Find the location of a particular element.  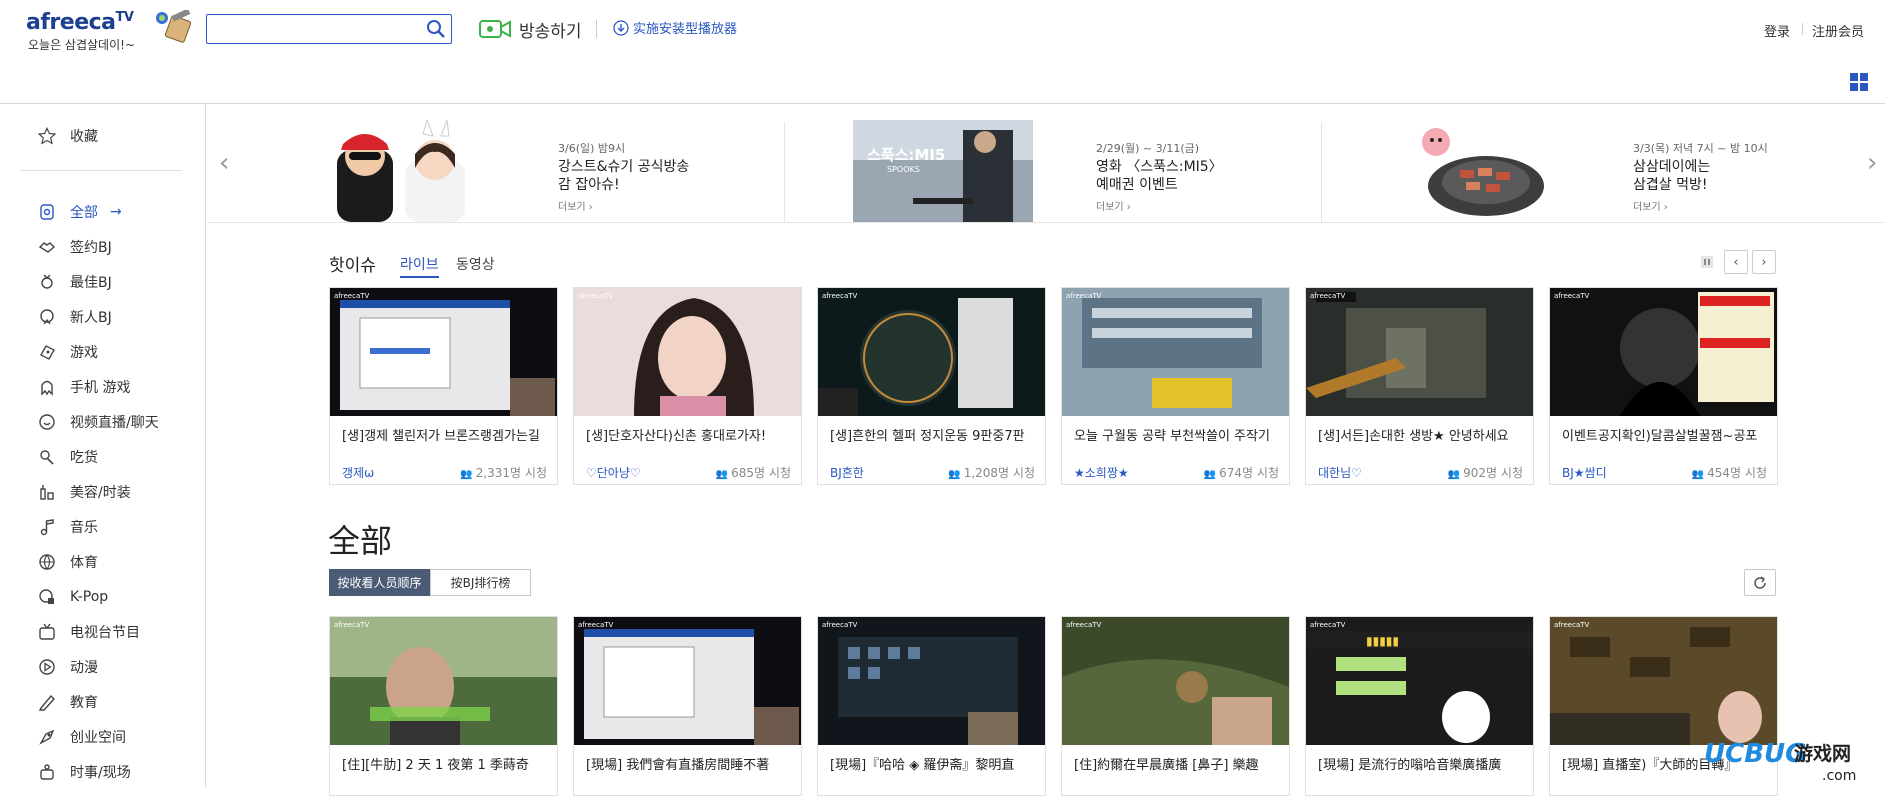

stream-title: 이벤트공지확인)달콤살벌꿀잼~공포 is located at coordinates (1664, 434).